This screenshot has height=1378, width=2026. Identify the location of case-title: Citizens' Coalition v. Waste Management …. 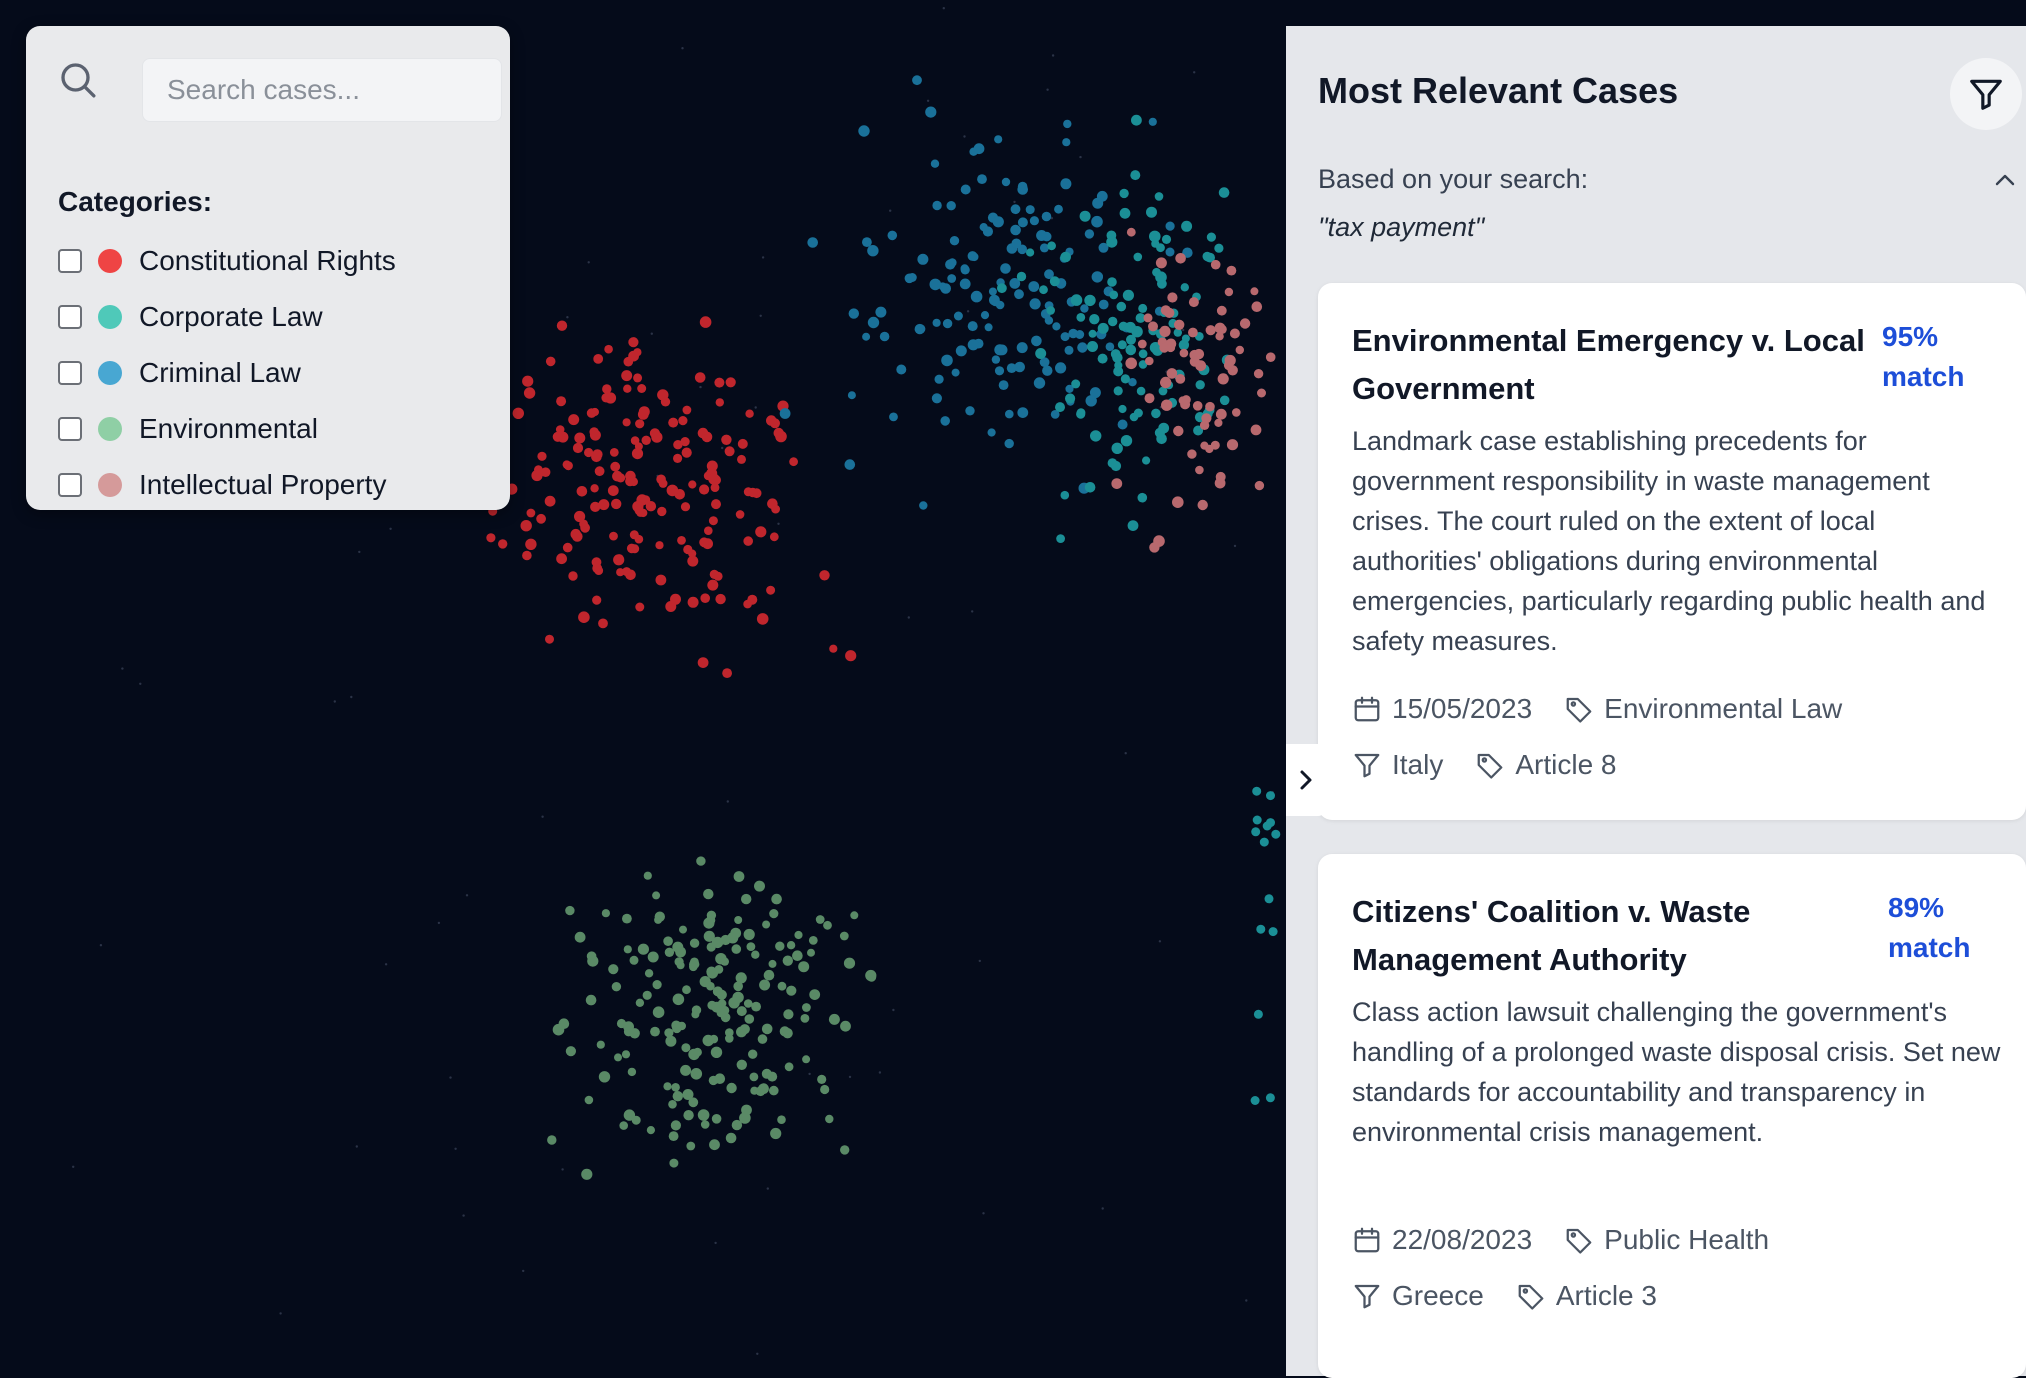
(1617, 936).